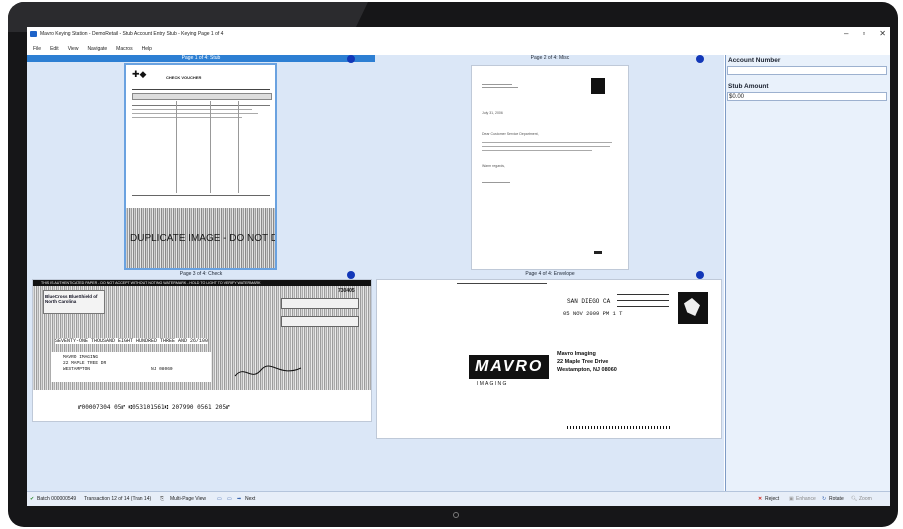  I want to click on rotate-icon: ↻, so click(824, 499).